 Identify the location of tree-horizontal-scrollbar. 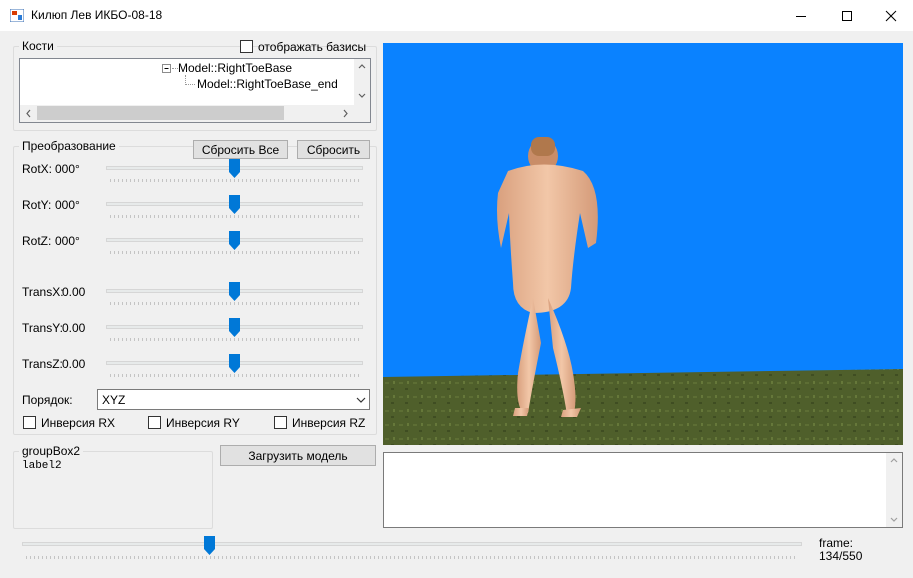
(187, 113).